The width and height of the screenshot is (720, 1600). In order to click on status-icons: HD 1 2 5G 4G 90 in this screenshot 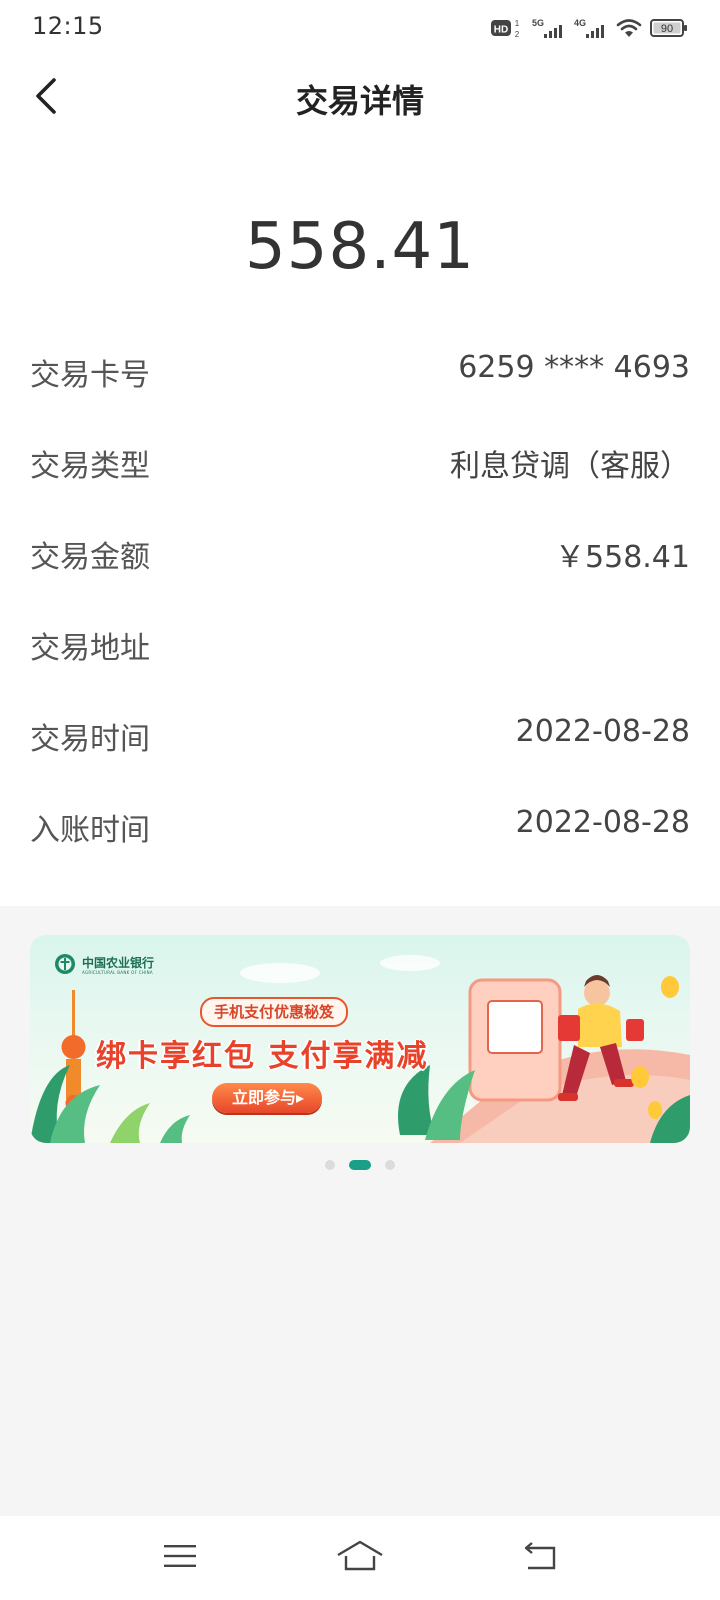, I will do `click(589, 28)`.